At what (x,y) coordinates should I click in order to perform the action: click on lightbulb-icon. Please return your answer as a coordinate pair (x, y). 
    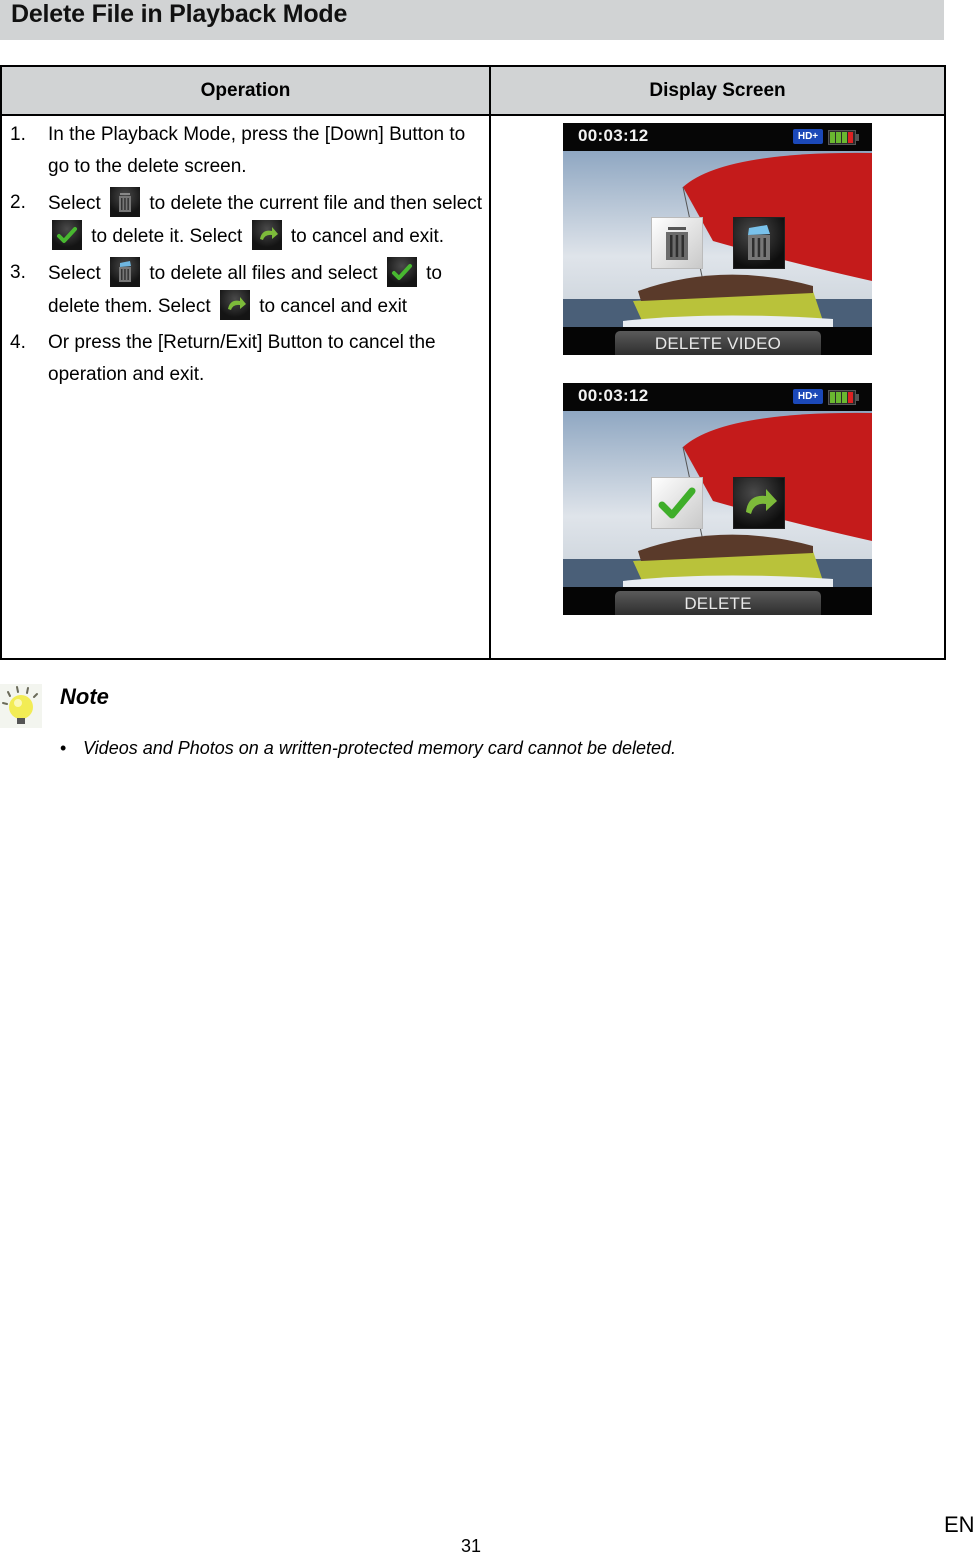
    Looking at the image, I should click on (21, 706).